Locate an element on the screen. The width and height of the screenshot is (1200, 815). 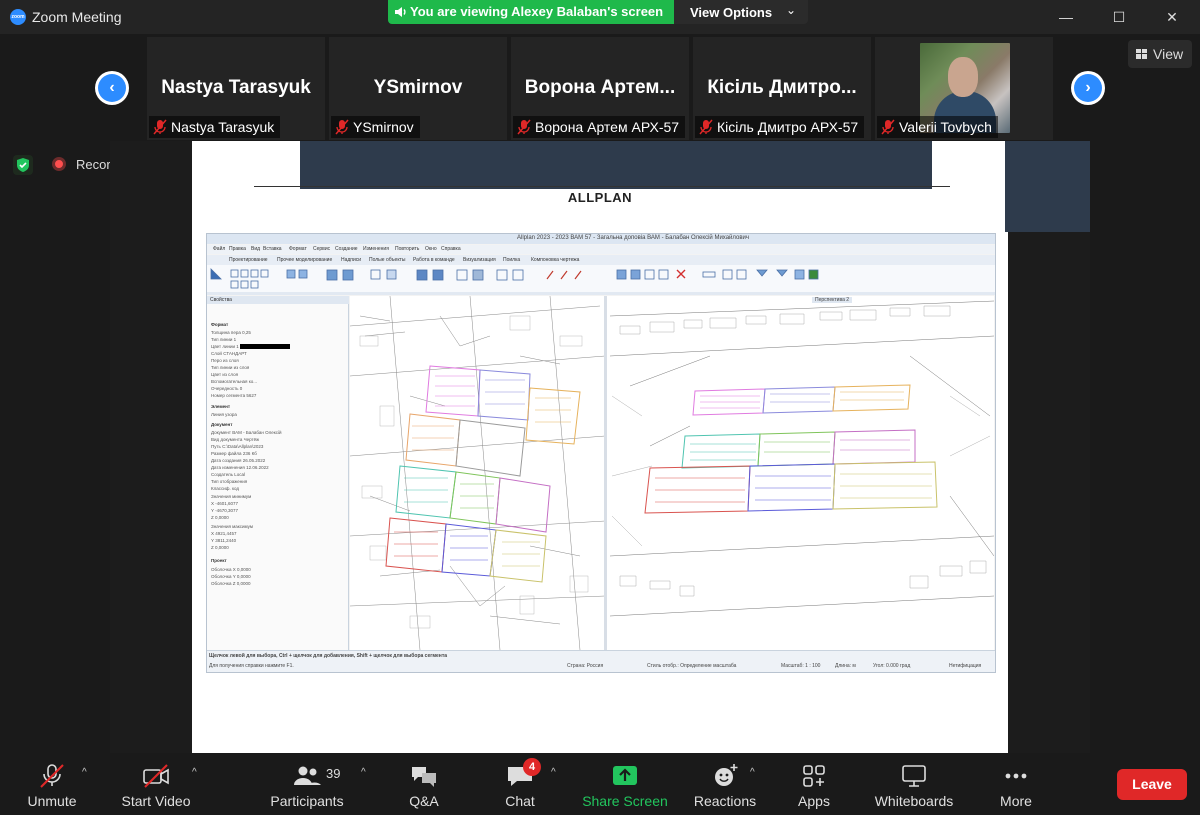
recording-icon is located at coordinates (59, 164).